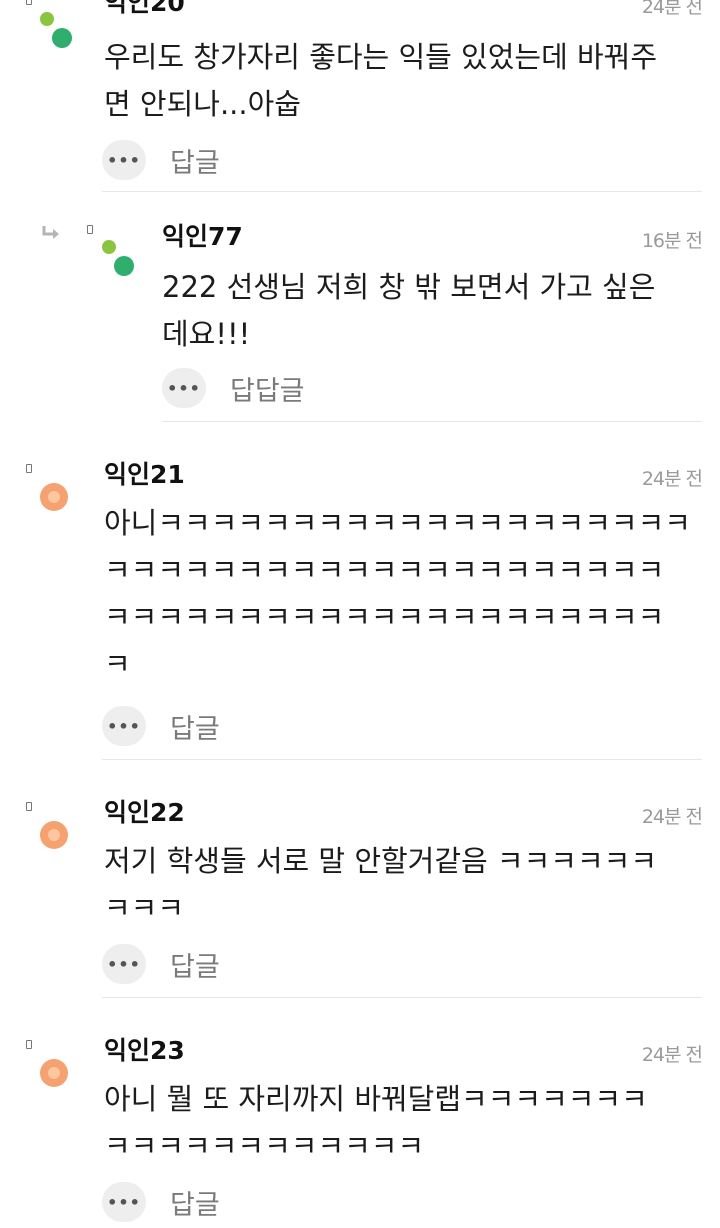  Describe the element at coordinates (144, 813) in the screenshot. I see `comment-author: 익인22` at that location.